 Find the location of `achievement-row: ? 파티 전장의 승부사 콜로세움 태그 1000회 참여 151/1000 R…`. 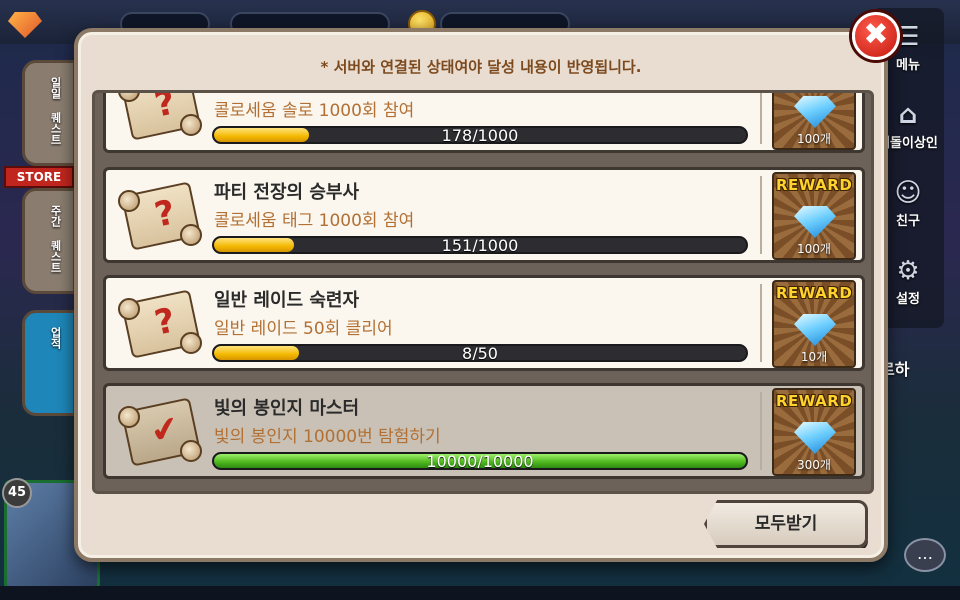

achievement-row: ? 파티 전장의 승부사 콜로세움 태그 1000회 참여 151/1000 R… is located at coordinates (484, 215).